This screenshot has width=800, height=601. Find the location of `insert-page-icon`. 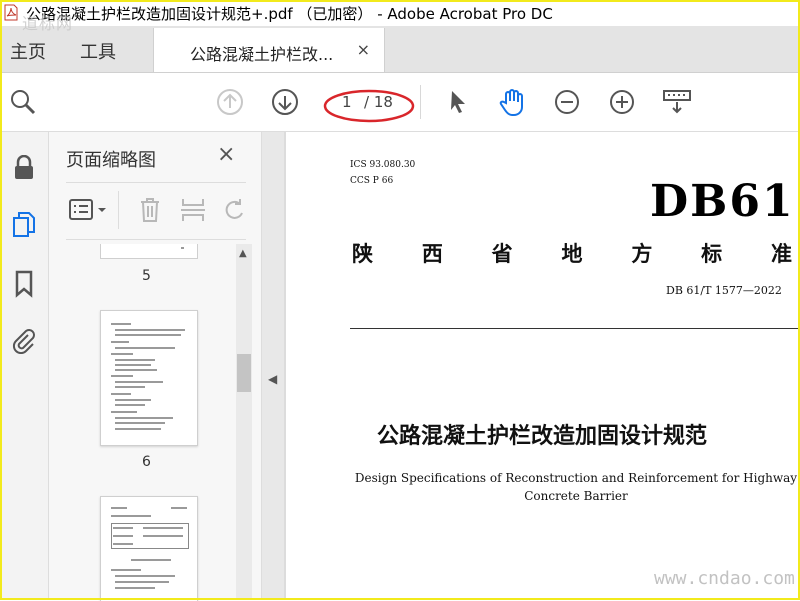

insert-page-icon is located at coordinates (193, 210).